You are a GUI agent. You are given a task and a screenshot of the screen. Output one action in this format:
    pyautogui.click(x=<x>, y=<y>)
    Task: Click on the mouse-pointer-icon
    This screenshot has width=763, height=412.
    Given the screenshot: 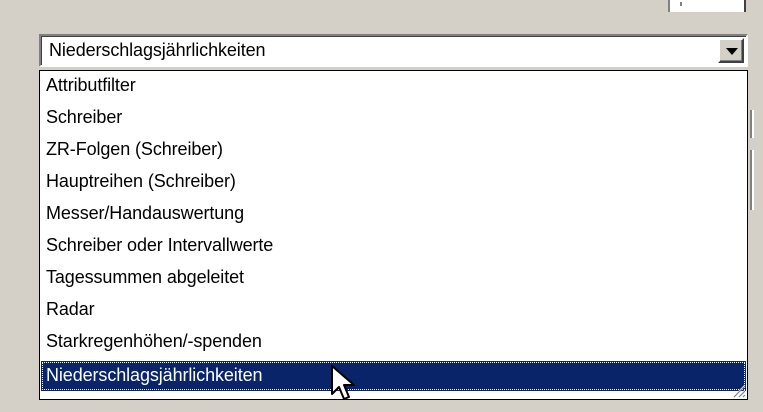 What is the action you would take?
    pyautogui.click(x=343, y=382)
    